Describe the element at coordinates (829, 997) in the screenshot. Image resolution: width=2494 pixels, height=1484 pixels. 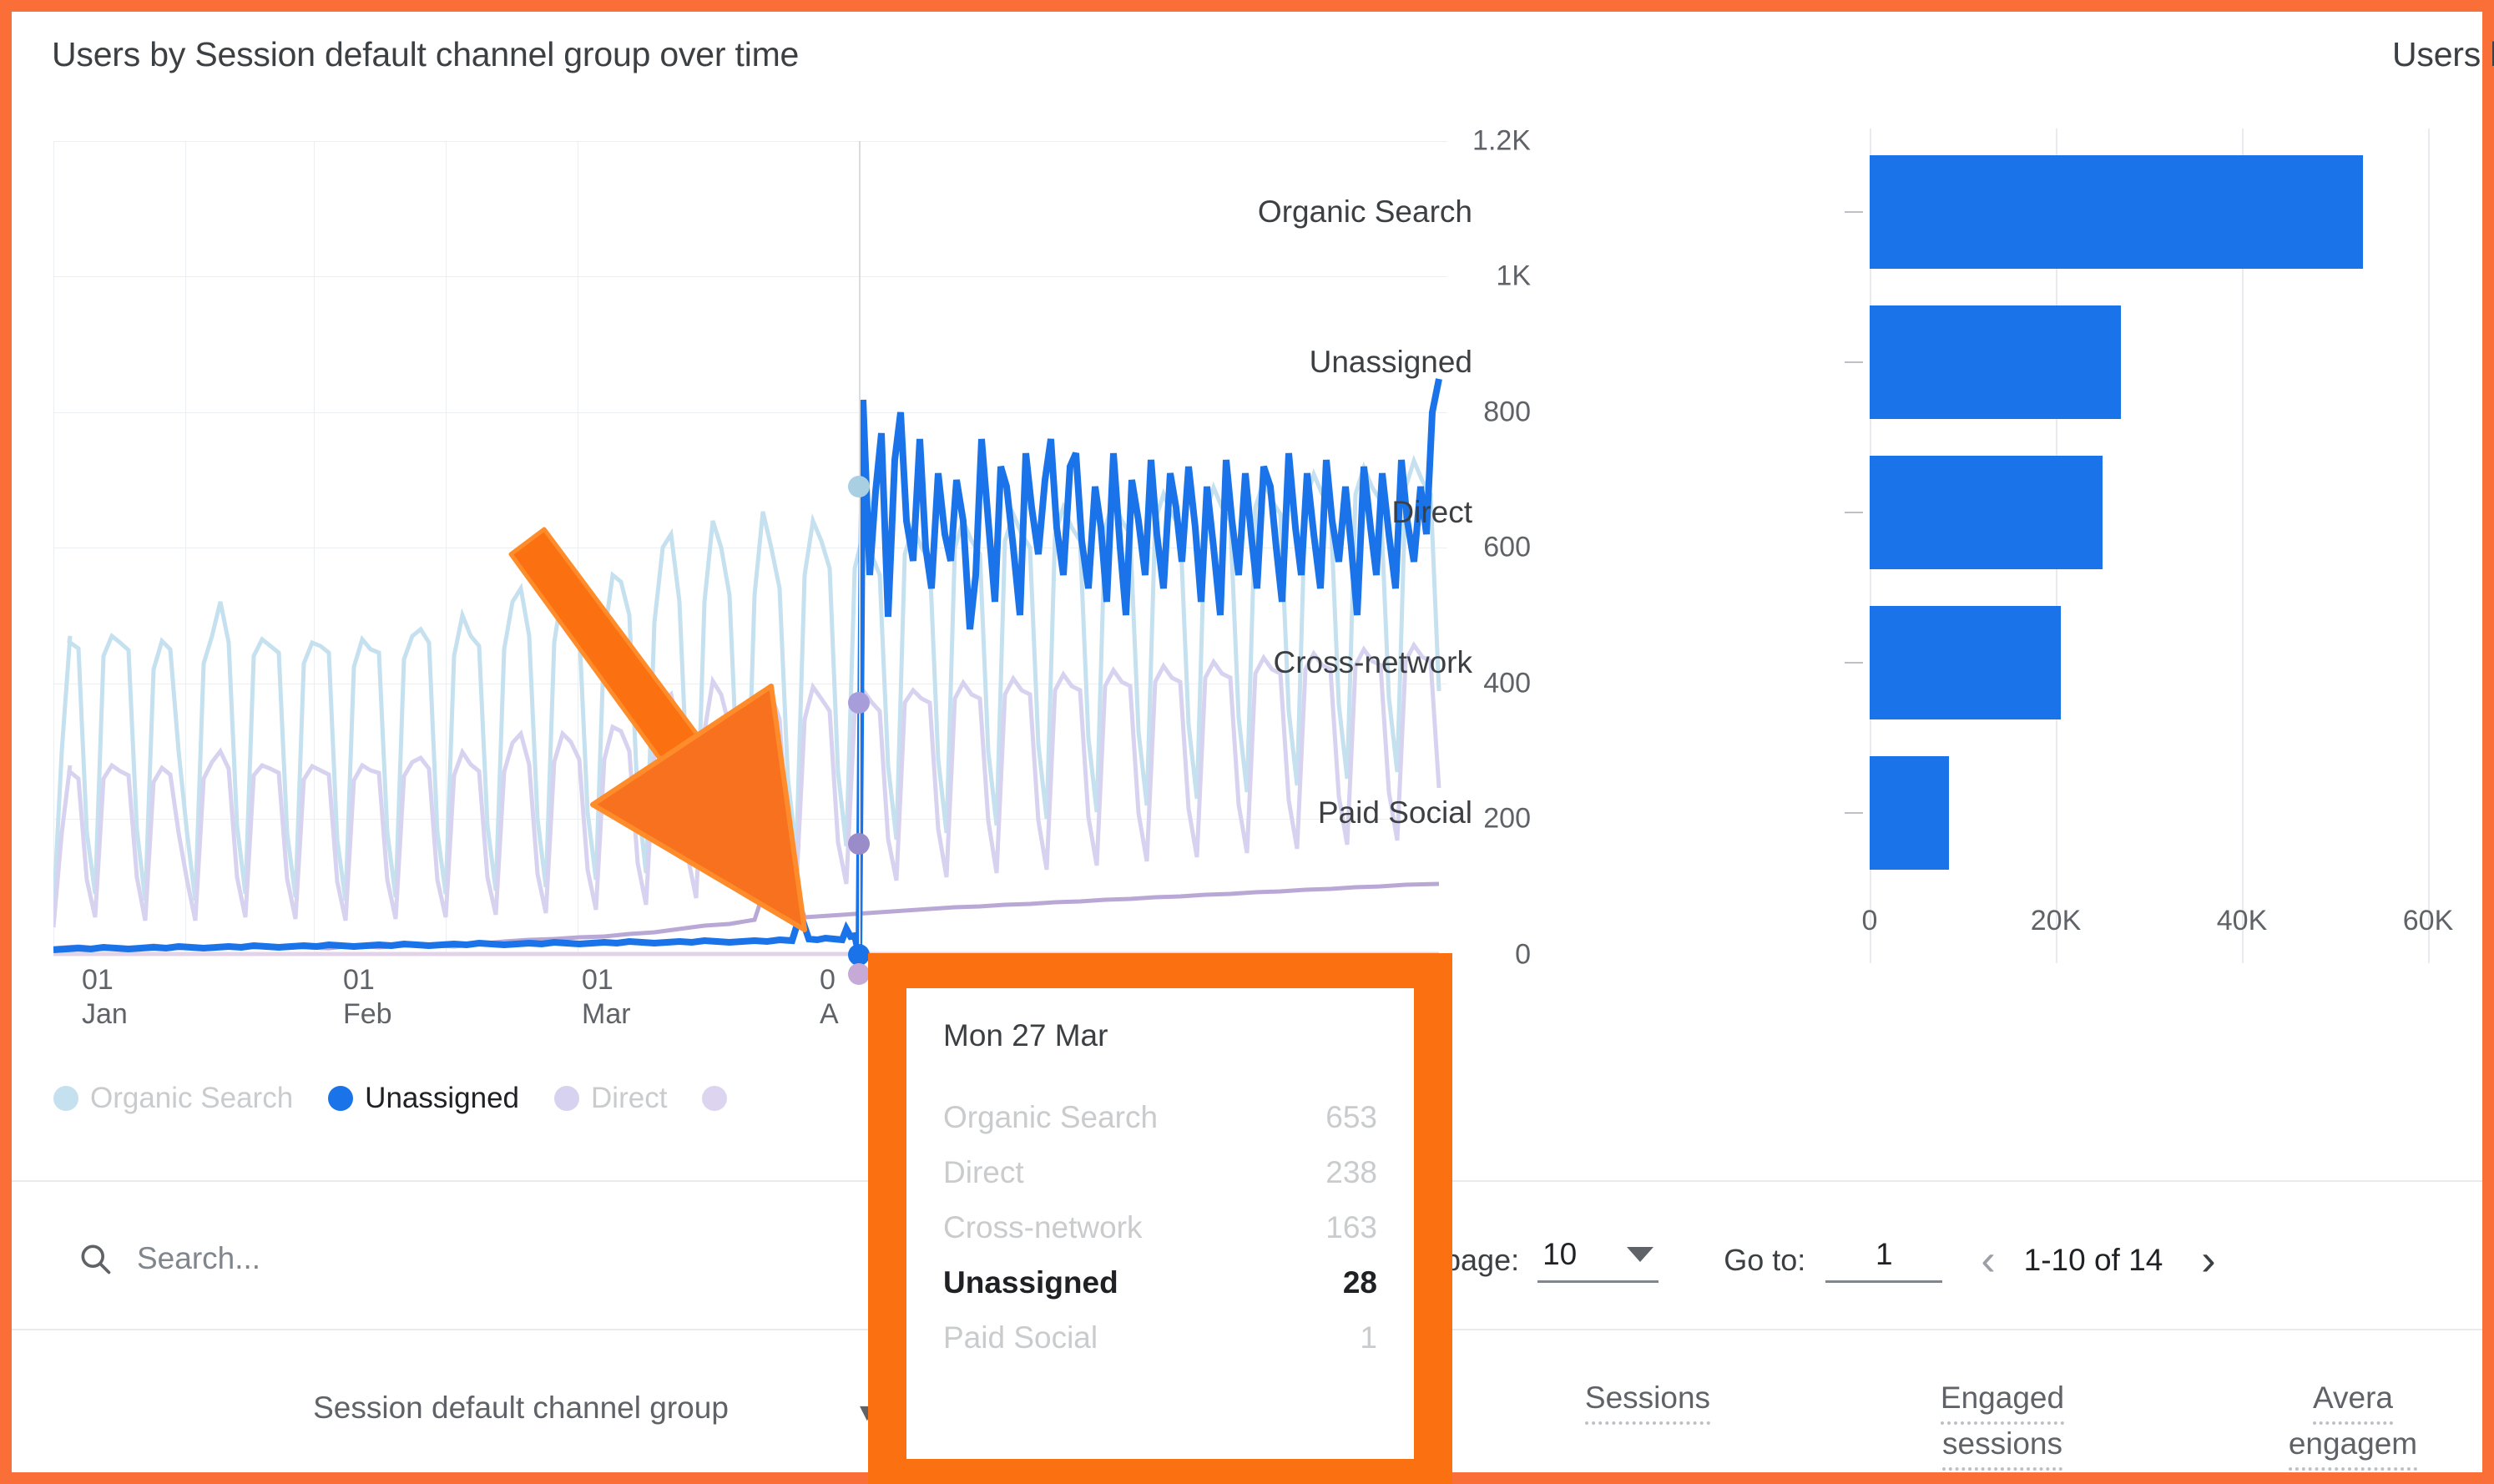
I see `x-tick-apr: 0 A` at that location.